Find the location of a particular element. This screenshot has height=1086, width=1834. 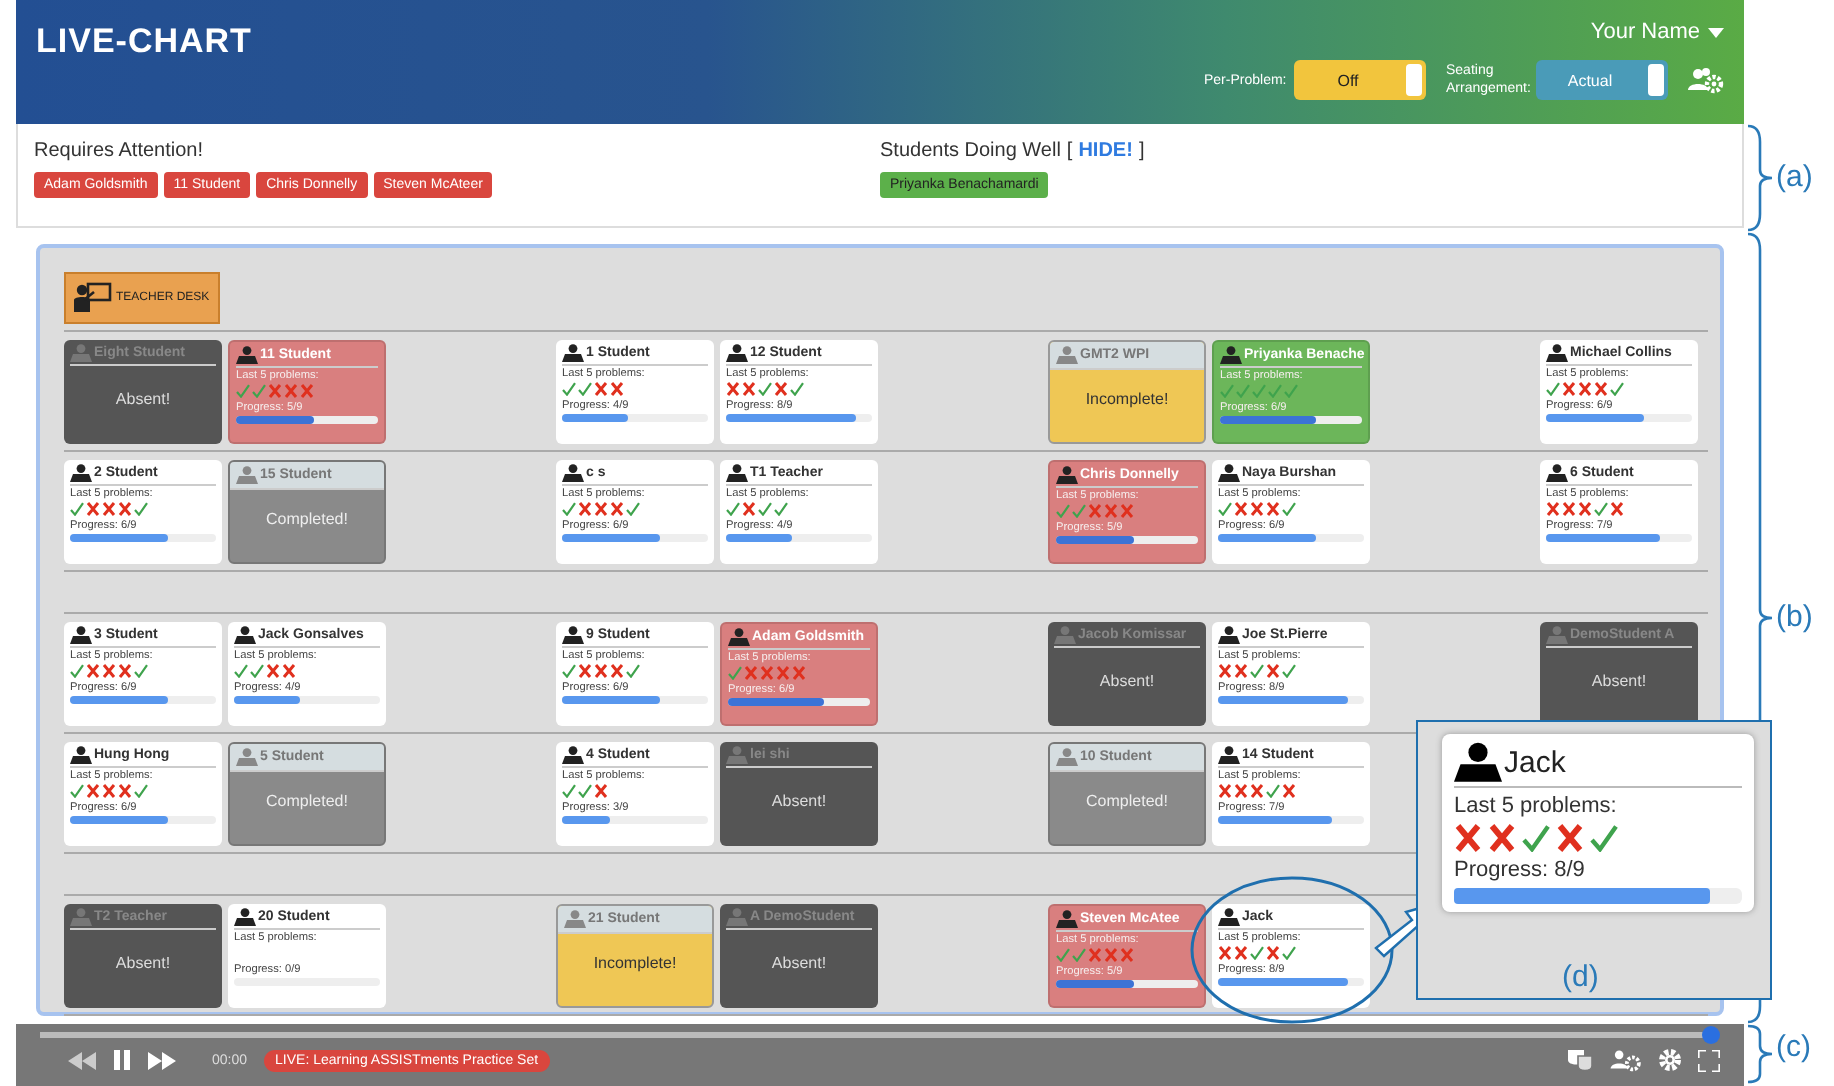

annotation-label: (a) is located at coordinates (1794, 177).